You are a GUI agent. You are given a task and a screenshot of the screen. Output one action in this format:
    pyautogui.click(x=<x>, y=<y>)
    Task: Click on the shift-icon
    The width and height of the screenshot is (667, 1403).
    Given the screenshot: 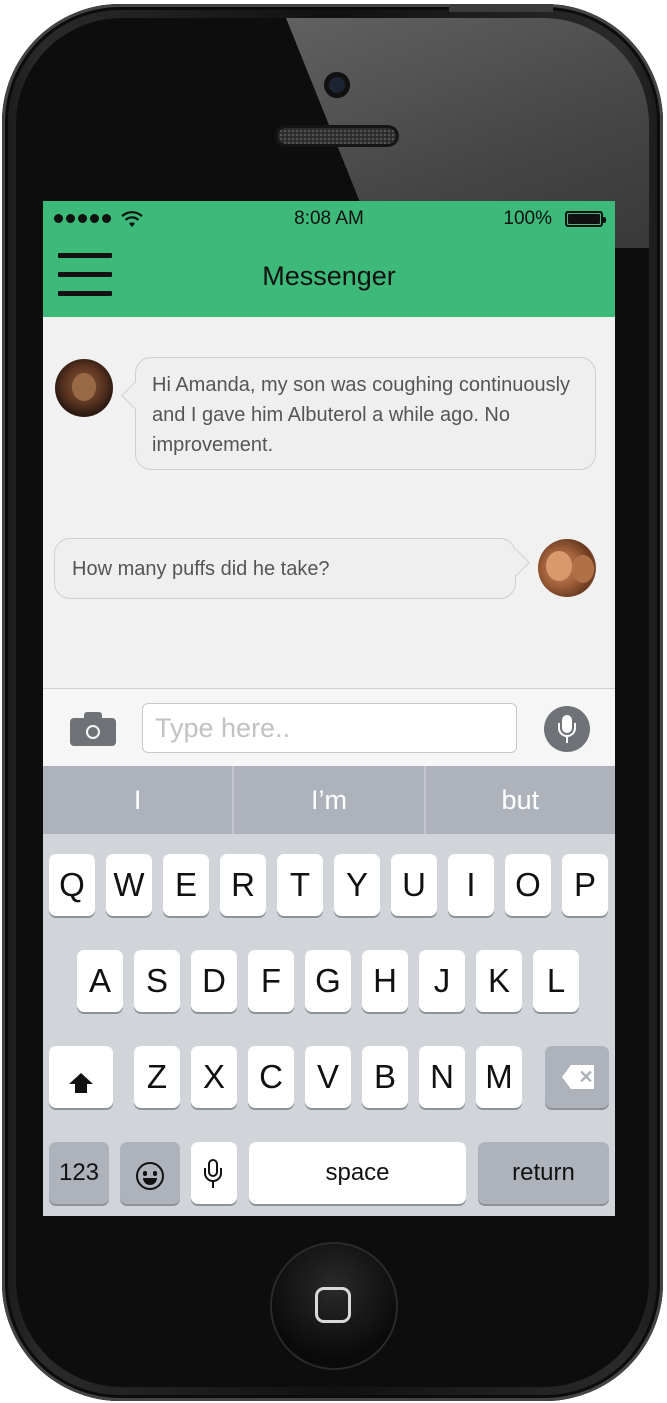 What is the action you would take?
    pyautogui.click(x=81, y=1083)
    